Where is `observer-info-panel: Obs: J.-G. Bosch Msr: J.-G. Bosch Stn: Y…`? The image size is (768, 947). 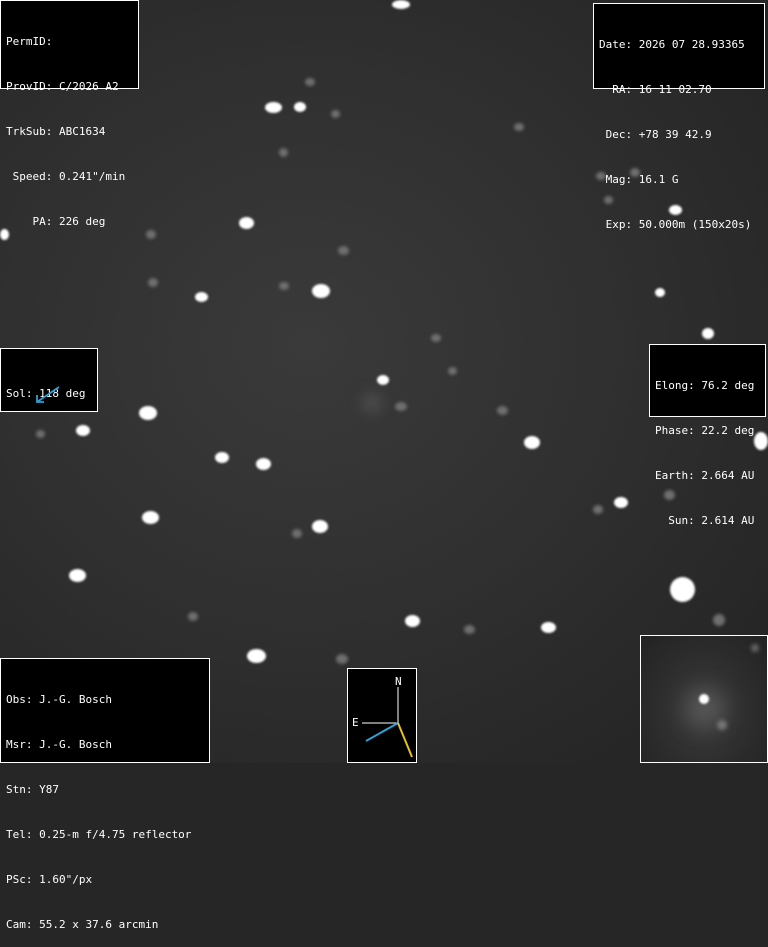
observer-info-panel: Obs: J.-G. Bosch Msr: J.-G. Bosch Stn: Y… is located at coordinates (105, 794).